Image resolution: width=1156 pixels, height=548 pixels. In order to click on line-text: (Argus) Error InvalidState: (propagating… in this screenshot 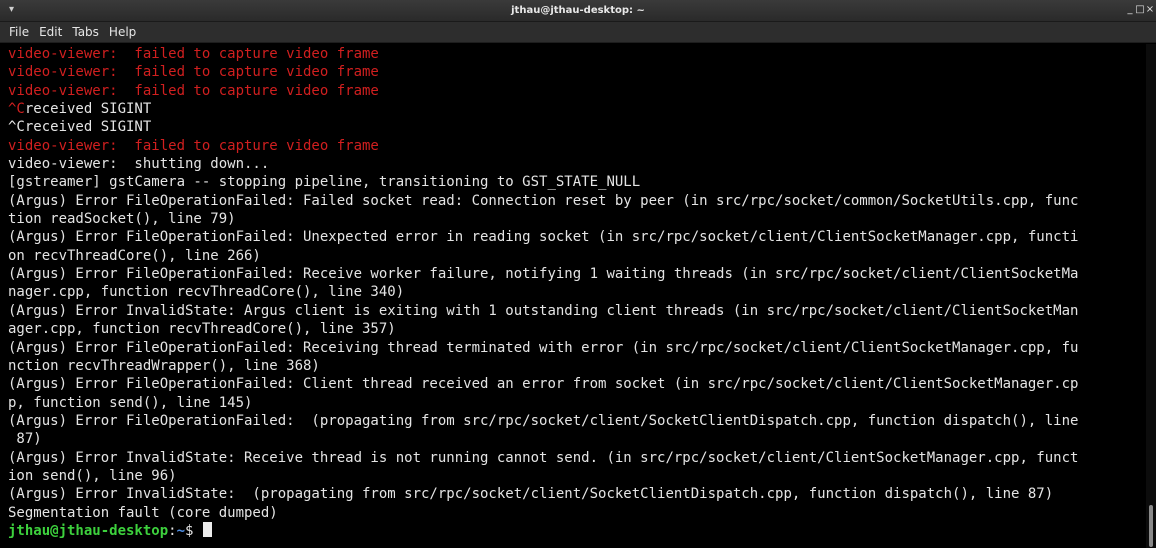, I will do `click(531, 494)`.